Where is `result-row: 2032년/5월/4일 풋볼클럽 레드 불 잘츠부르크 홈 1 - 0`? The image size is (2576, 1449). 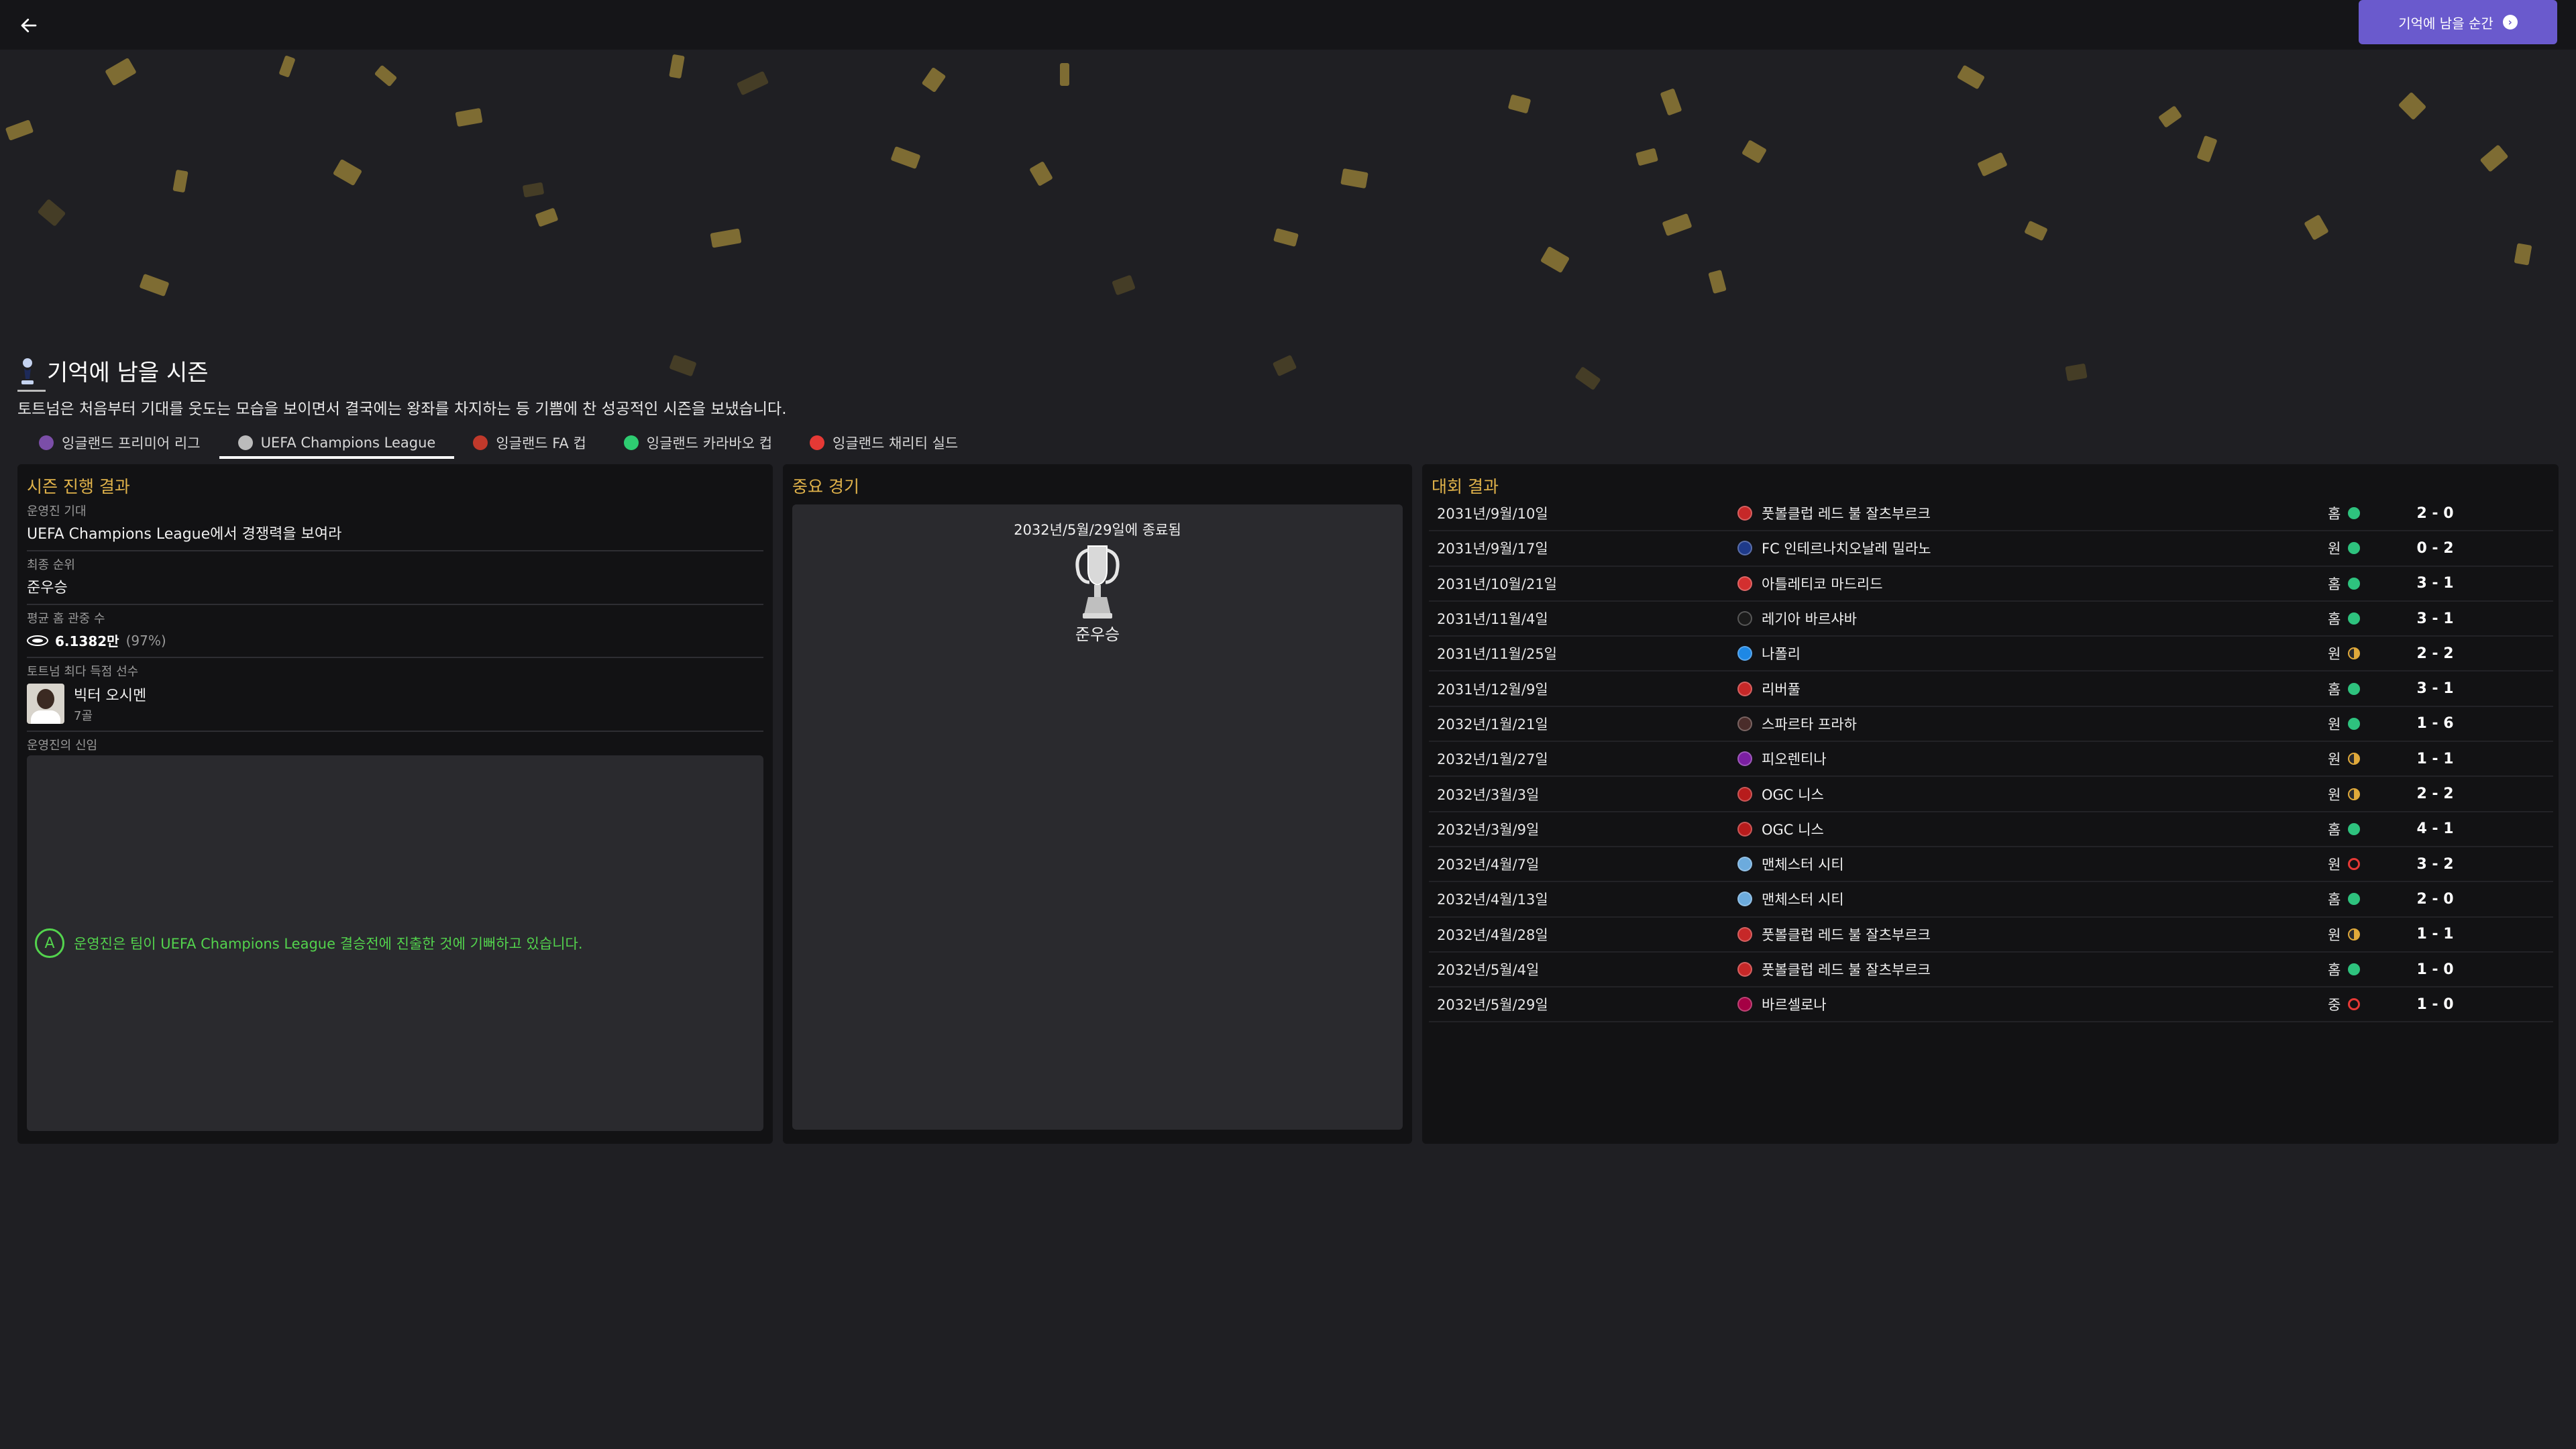
result-row: 2032년/5월/4일 풋볼클럽 레드 불 잘츠부르크 홈 1 - 0 is located at coordinates (1991, 970).